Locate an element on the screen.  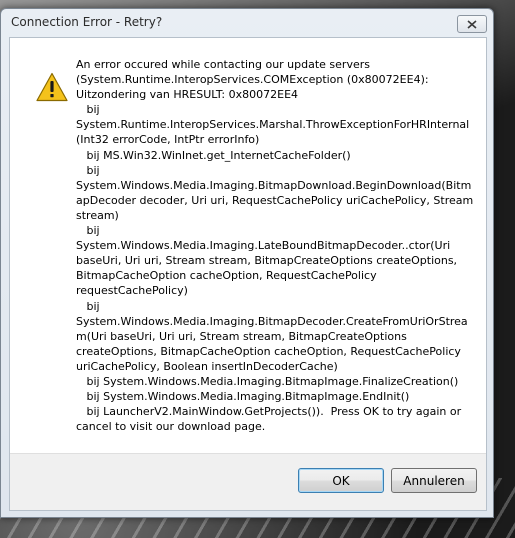
close-icon is located at coordinates (472, 24).